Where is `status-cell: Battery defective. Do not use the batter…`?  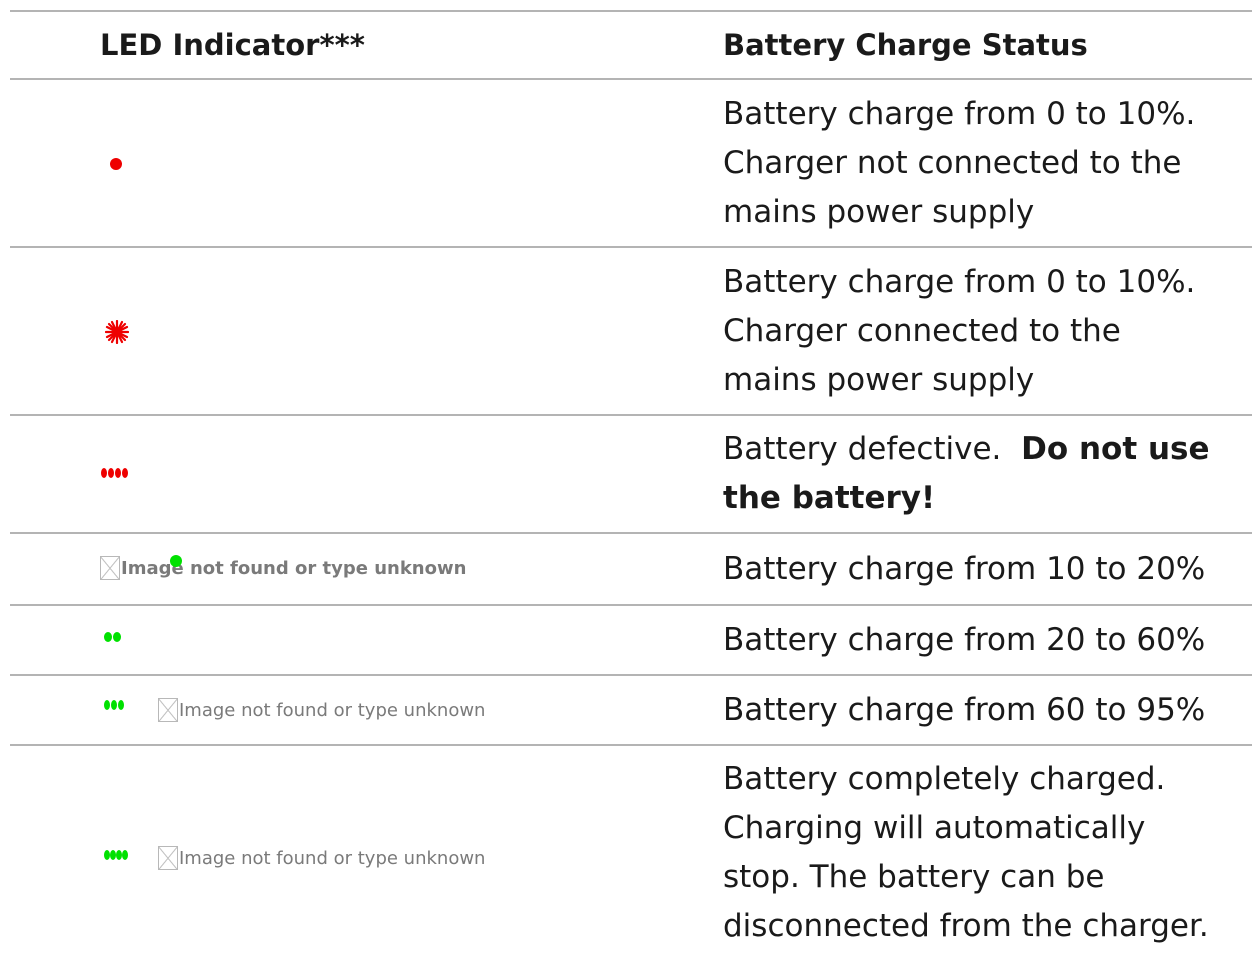
status-cell: Battery defective. Do not use the batter… is located at coordinates (987, 474).